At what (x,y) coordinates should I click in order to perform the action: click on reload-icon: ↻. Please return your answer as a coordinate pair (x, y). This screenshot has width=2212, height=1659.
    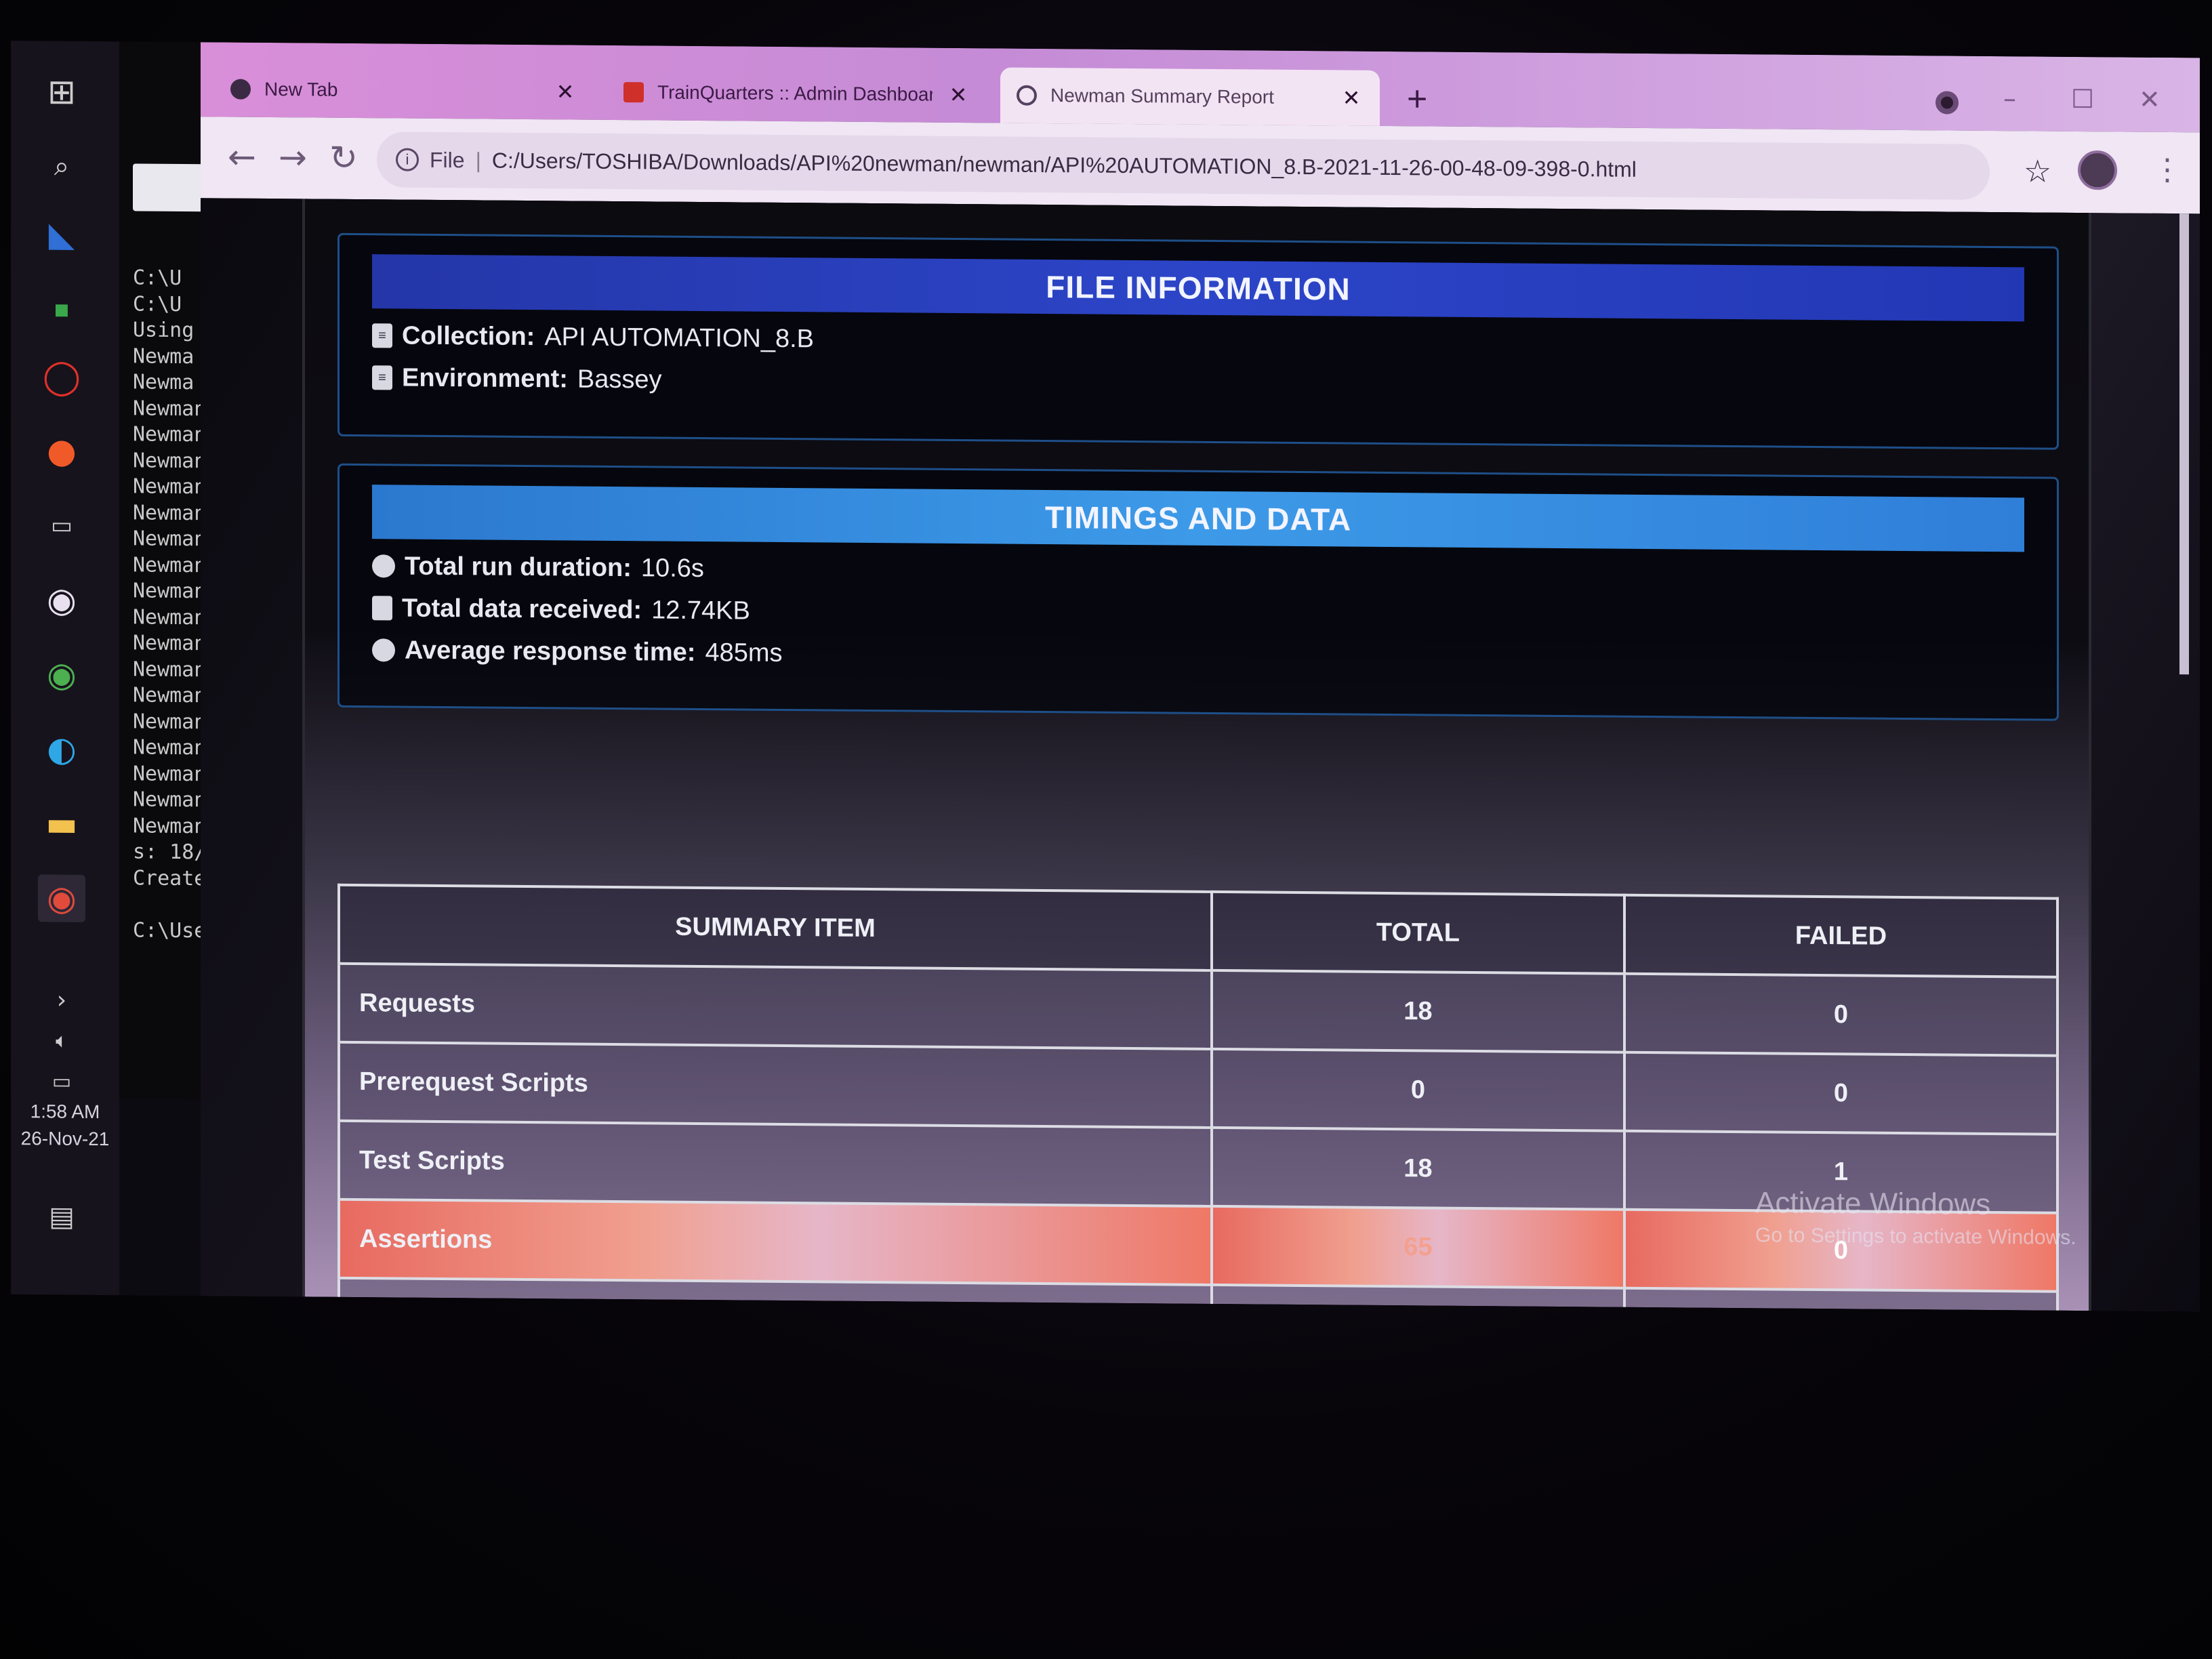
    Looking at the image, I should click on (344, 158).